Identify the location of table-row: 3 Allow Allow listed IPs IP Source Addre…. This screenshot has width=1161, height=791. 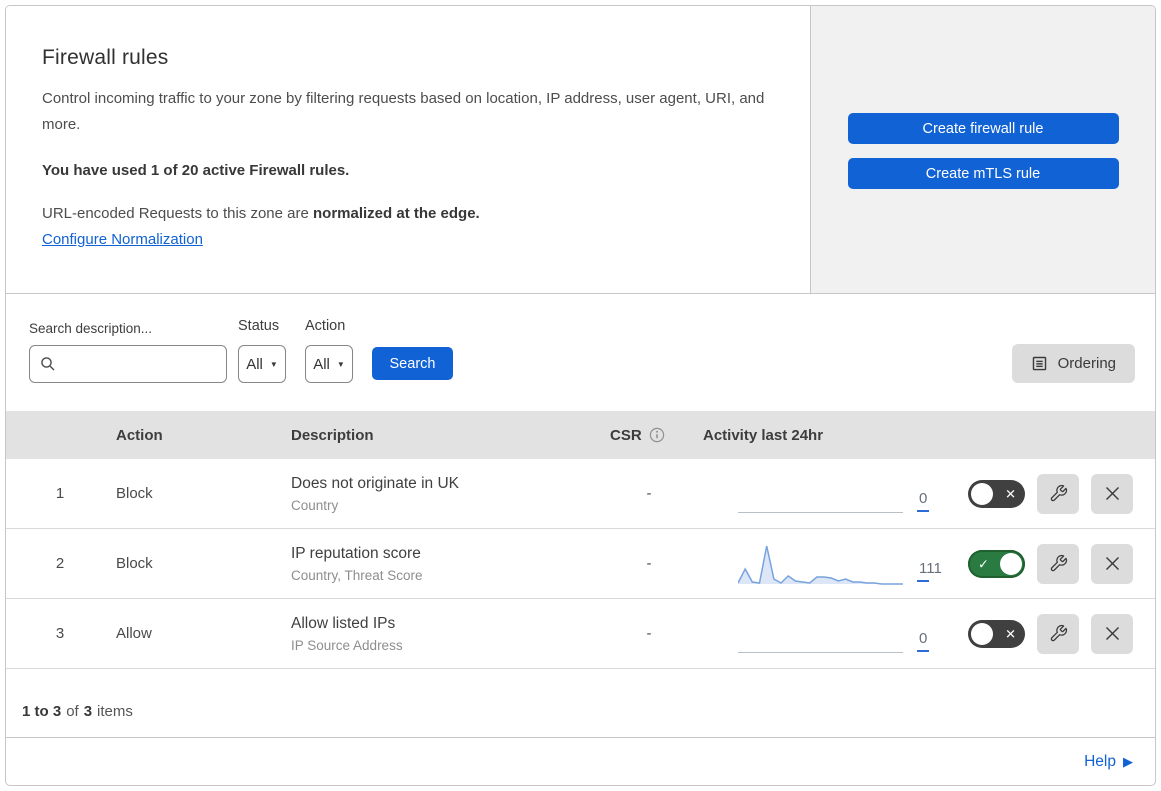
(580, 634).